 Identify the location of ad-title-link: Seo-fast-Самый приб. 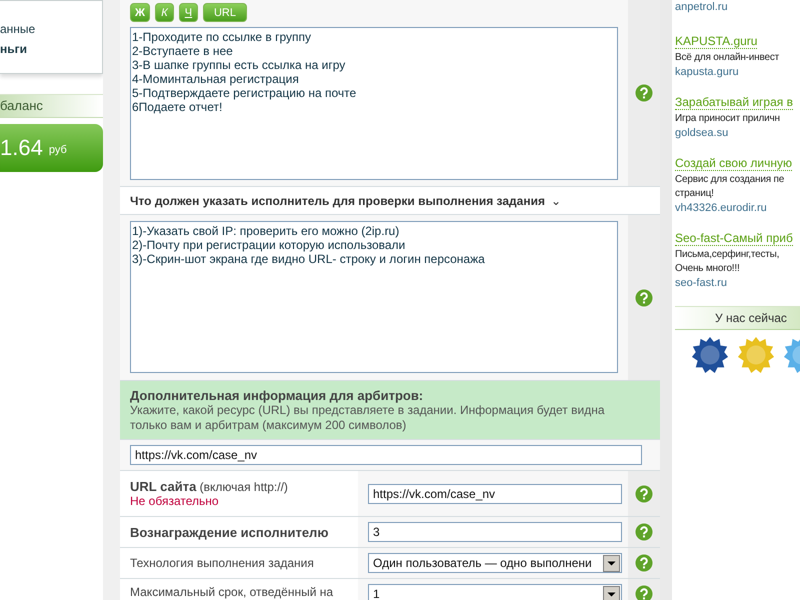
(734, 238).